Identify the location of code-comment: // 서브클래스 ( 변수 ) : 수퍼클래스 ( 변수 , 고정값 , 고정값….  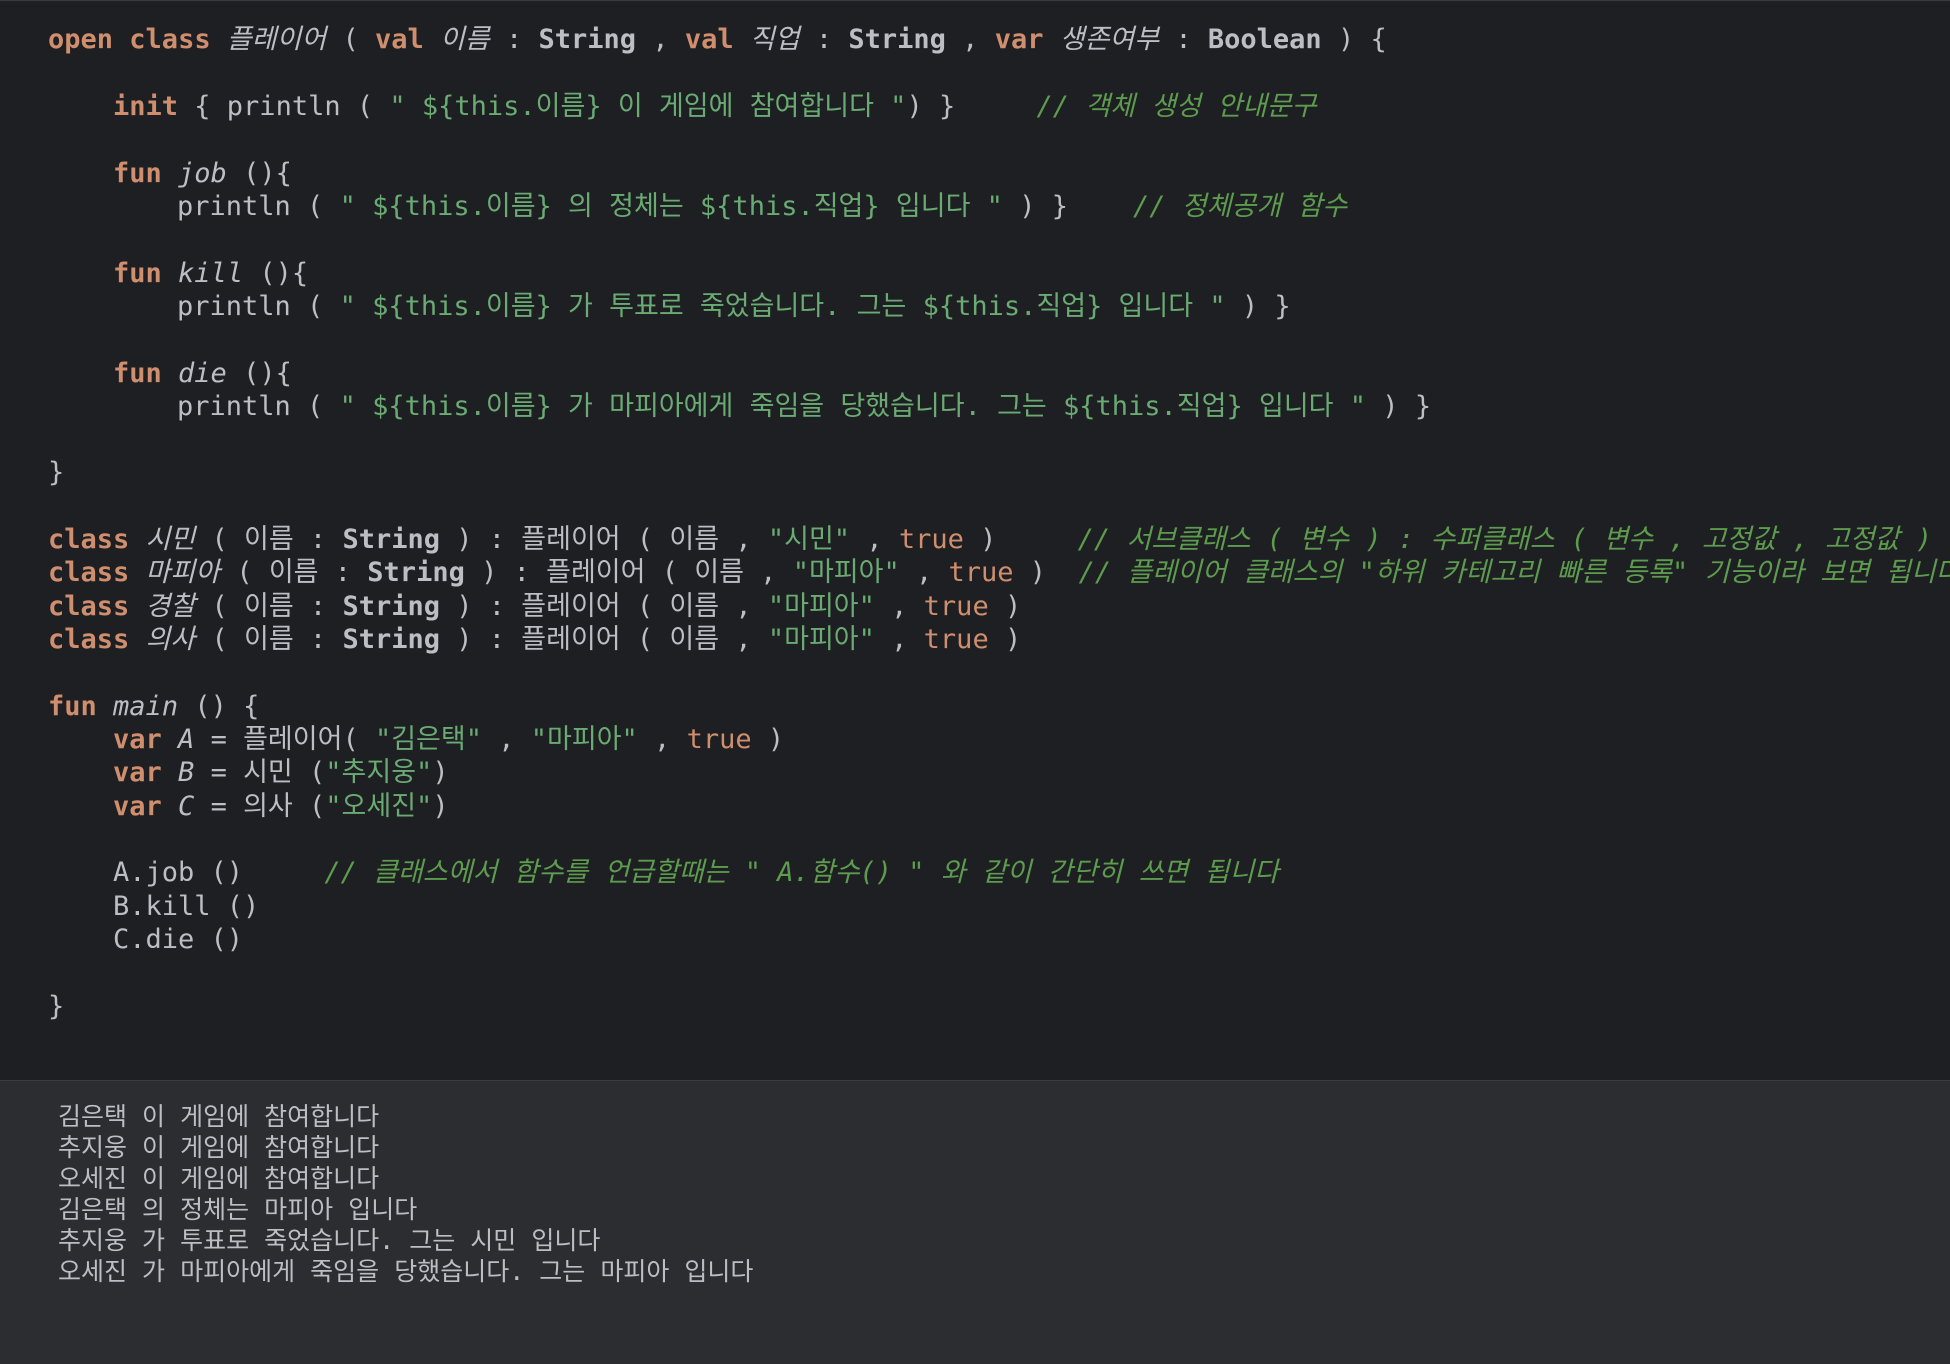
(1505, 539).